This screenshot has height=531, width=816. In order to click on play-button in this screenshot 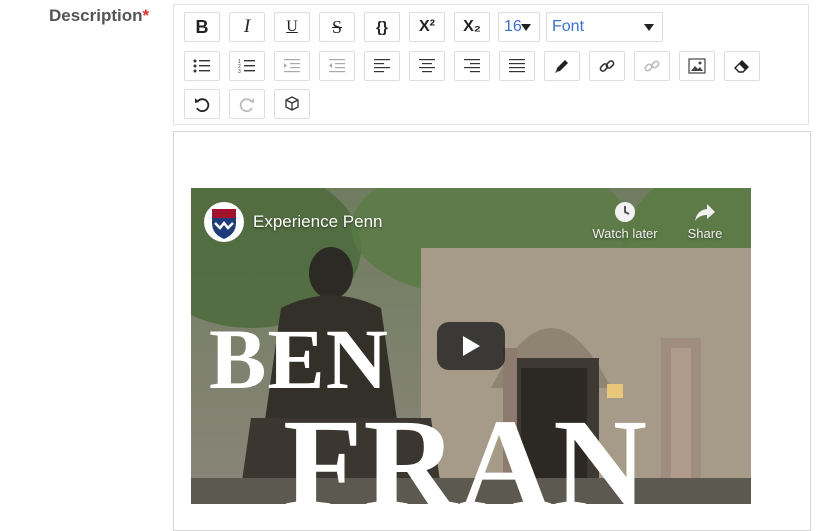, I will do `click(471, 346)`.